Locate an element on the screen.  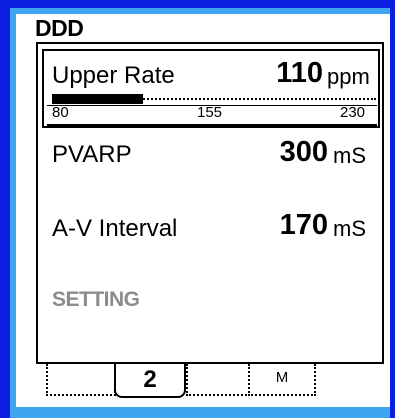
pvarp-value: 300 is located at coordinates (298, 152).